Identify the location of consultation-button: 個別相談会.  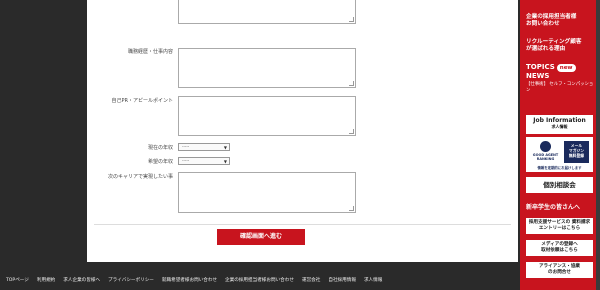
(559, 185).